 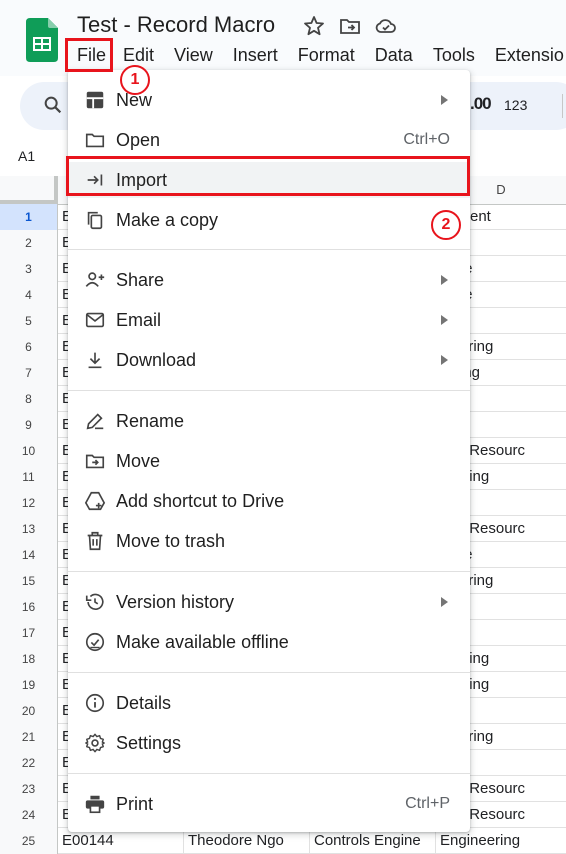 I want to click on menu-item-download: Download, so click(x=269, y=360).